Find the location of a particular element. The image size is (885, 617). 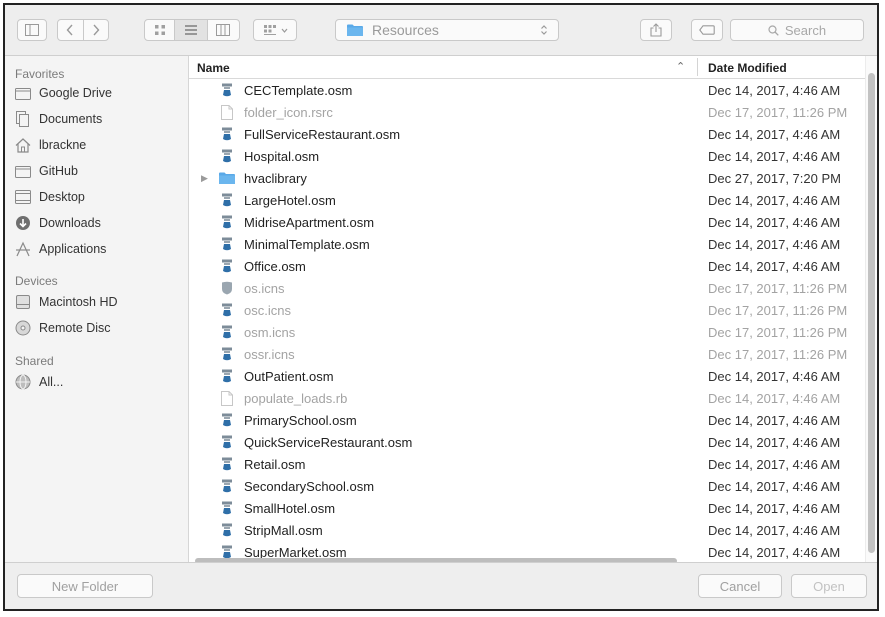

location-popup: Resources is located at coordinates (447, 30).